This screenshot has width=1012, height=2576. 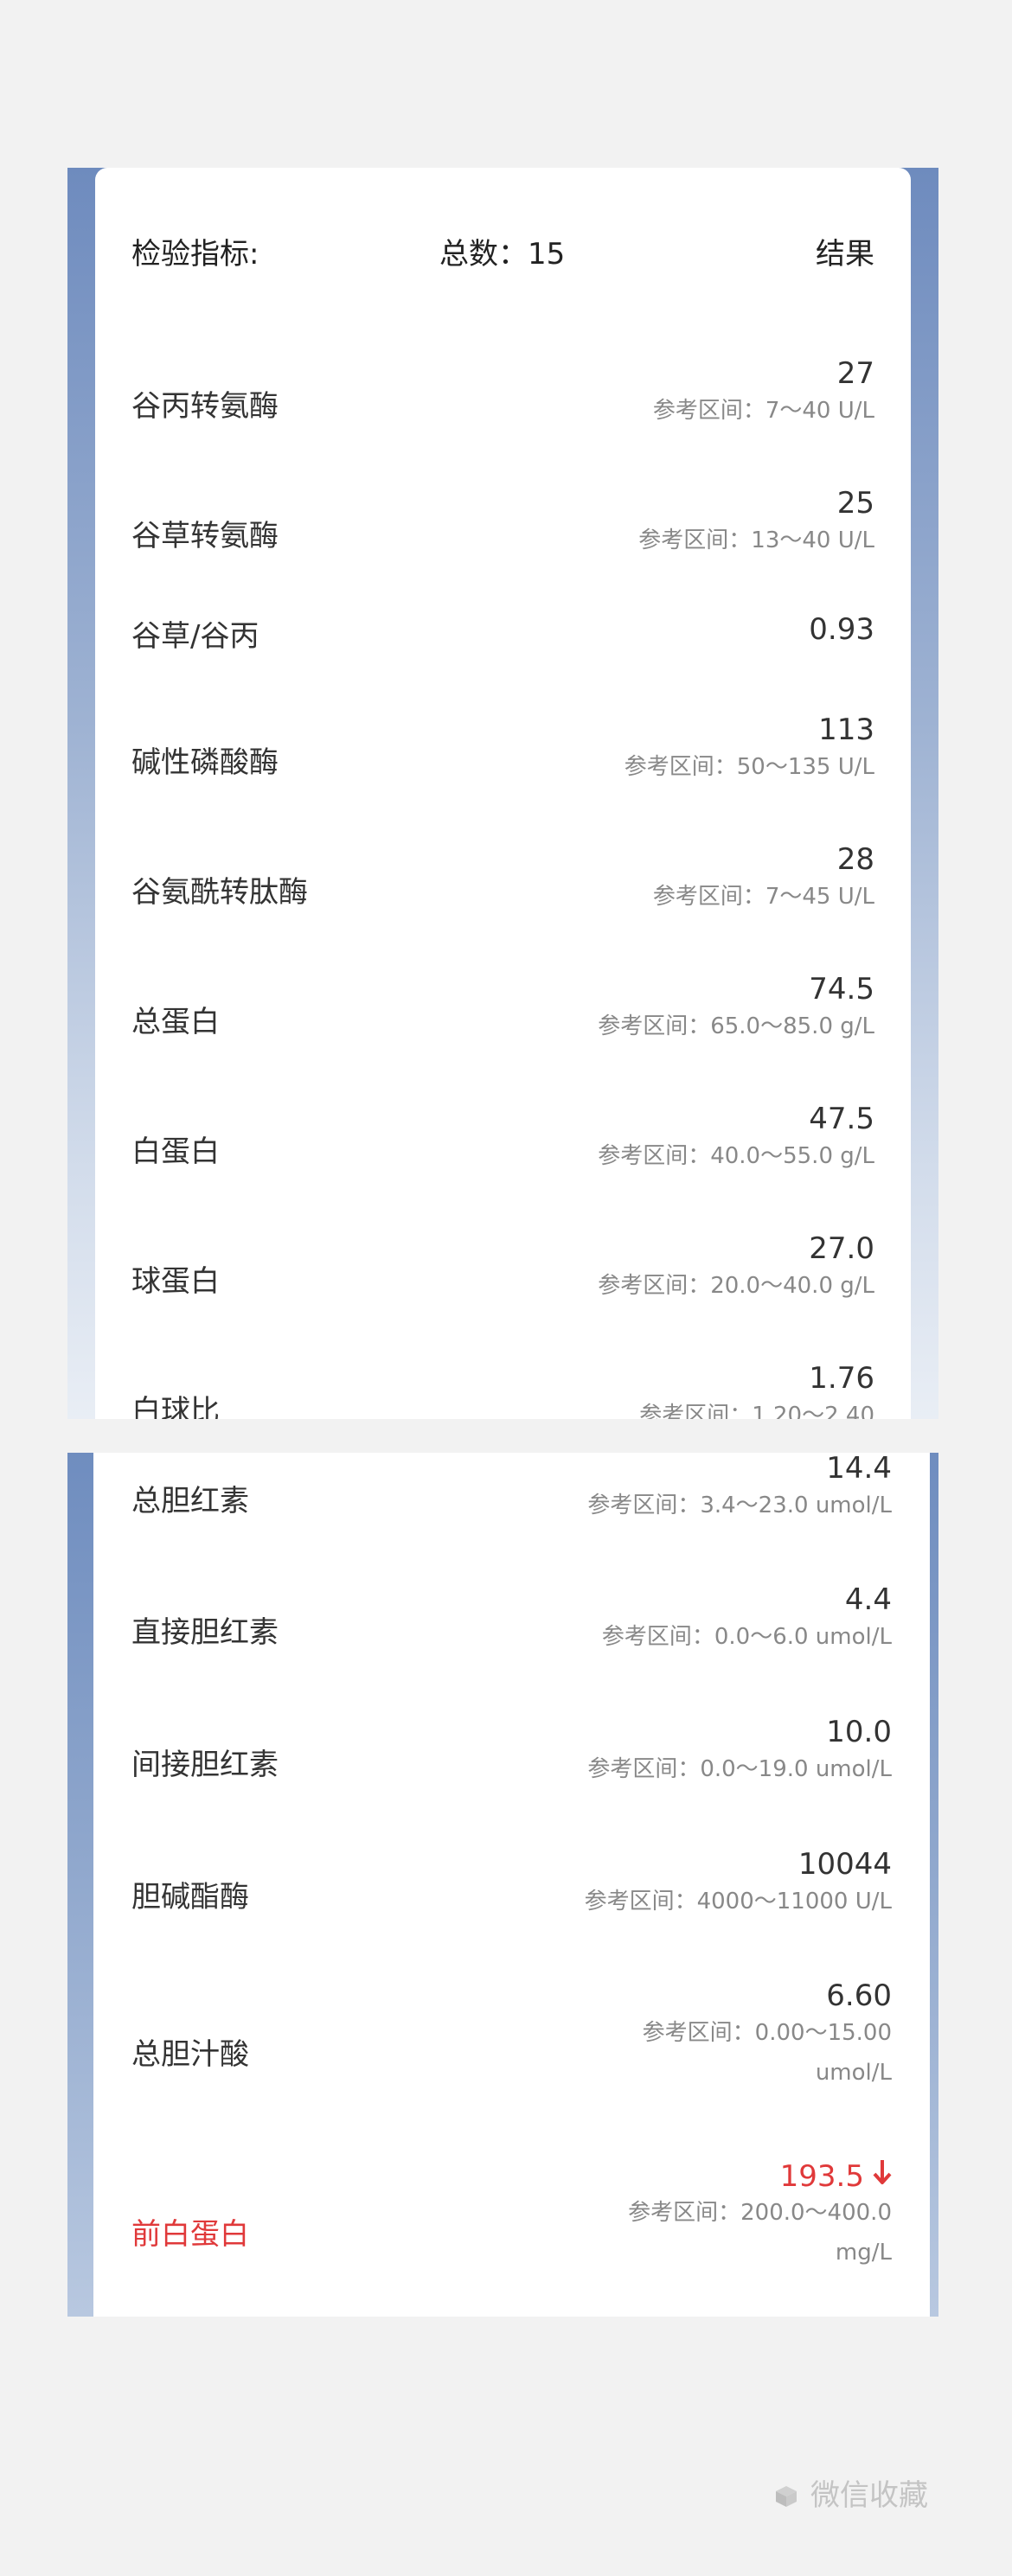 What do you see at coordinates (205, 763) in the screenshot?
I see `item-name: 碱性磷酸酶` at bounding box center [205, 763].